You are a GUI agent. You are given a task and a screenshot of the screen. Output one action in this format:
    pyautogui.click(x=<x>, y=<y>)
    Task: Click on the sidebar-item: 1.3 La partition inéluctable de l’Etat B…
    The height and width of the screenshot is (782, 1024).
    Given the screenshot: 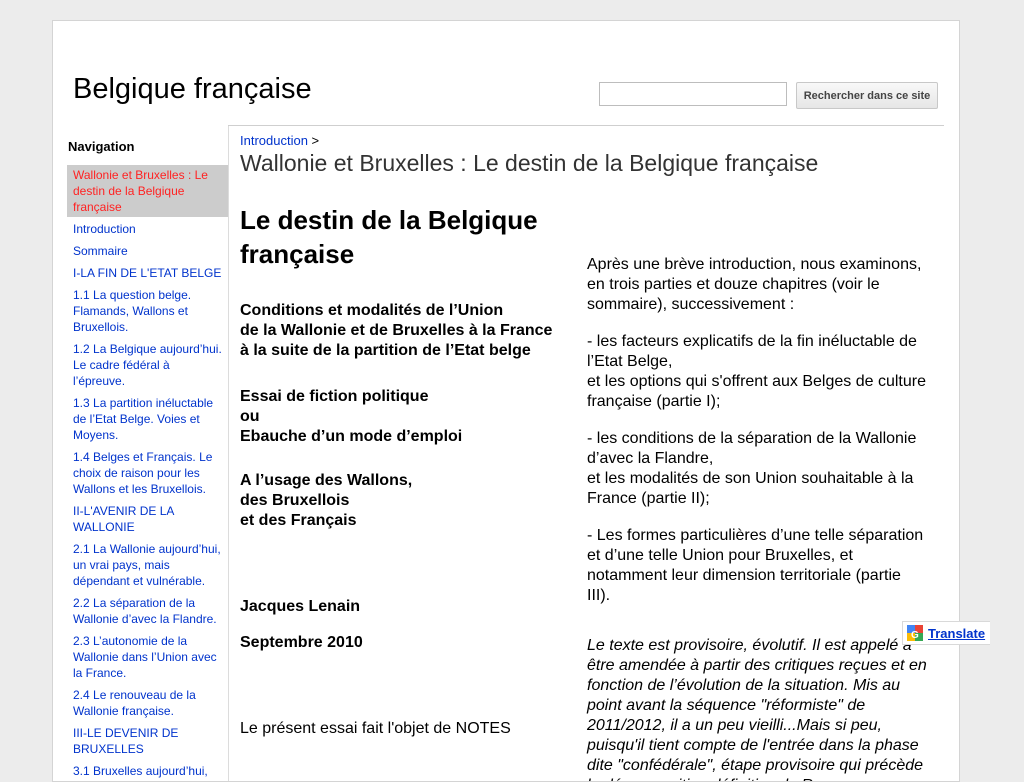 What is the action you would take?
    pyautogui.click(x=147, y=419)
    